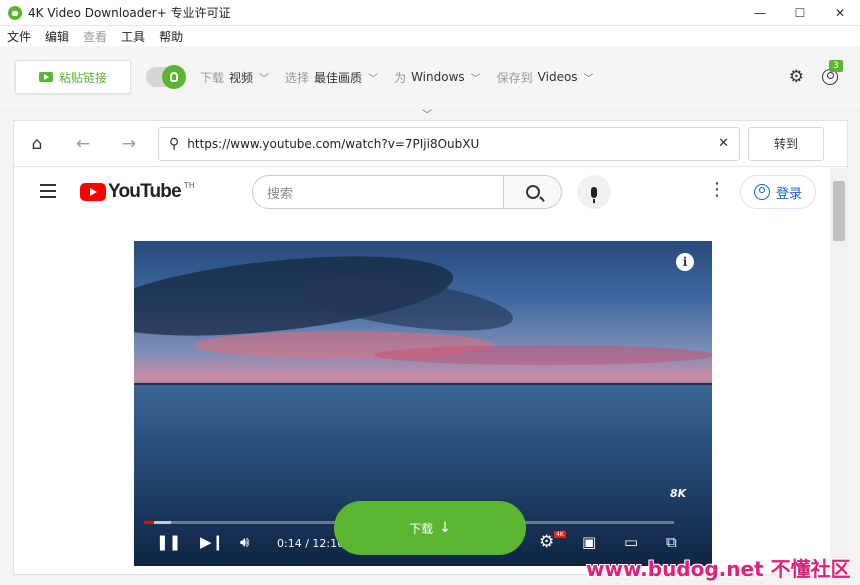 The width and height of the screenshot is (860, 585). I want to click on video-watermark: 8K, so click(678, 493).